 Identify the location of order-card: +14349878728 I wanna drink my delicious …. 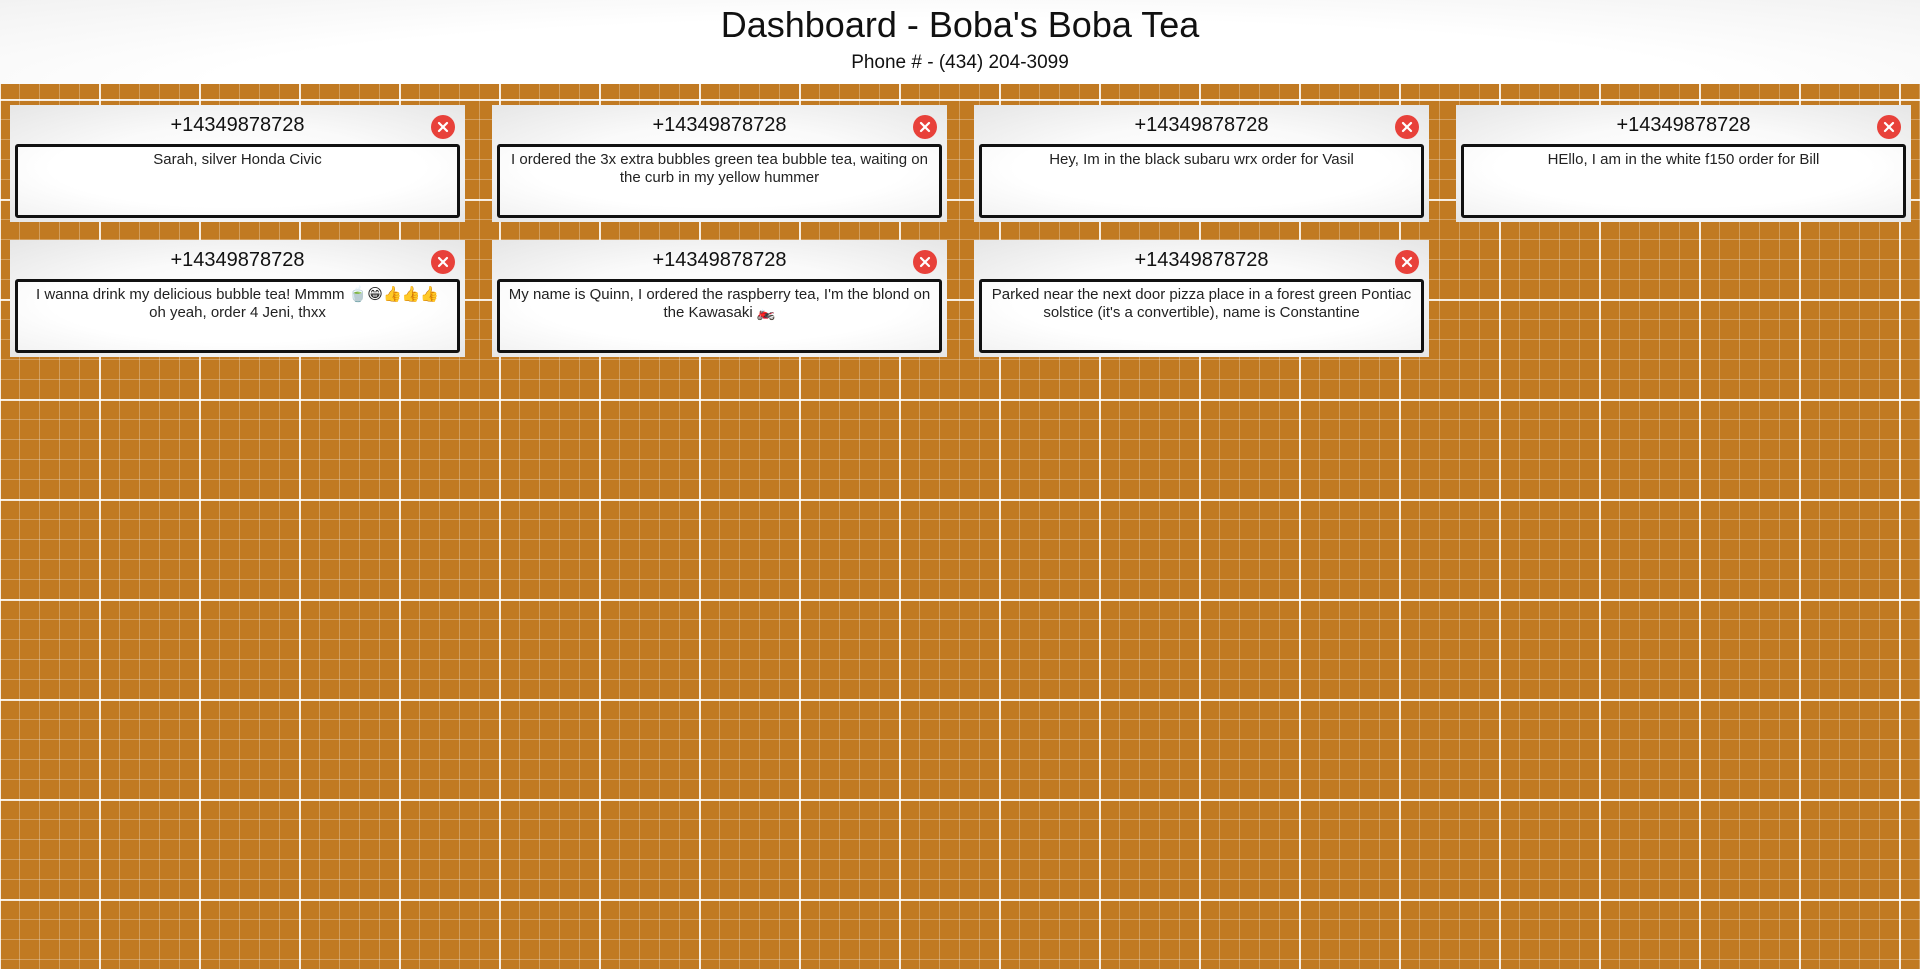
(237, 298).